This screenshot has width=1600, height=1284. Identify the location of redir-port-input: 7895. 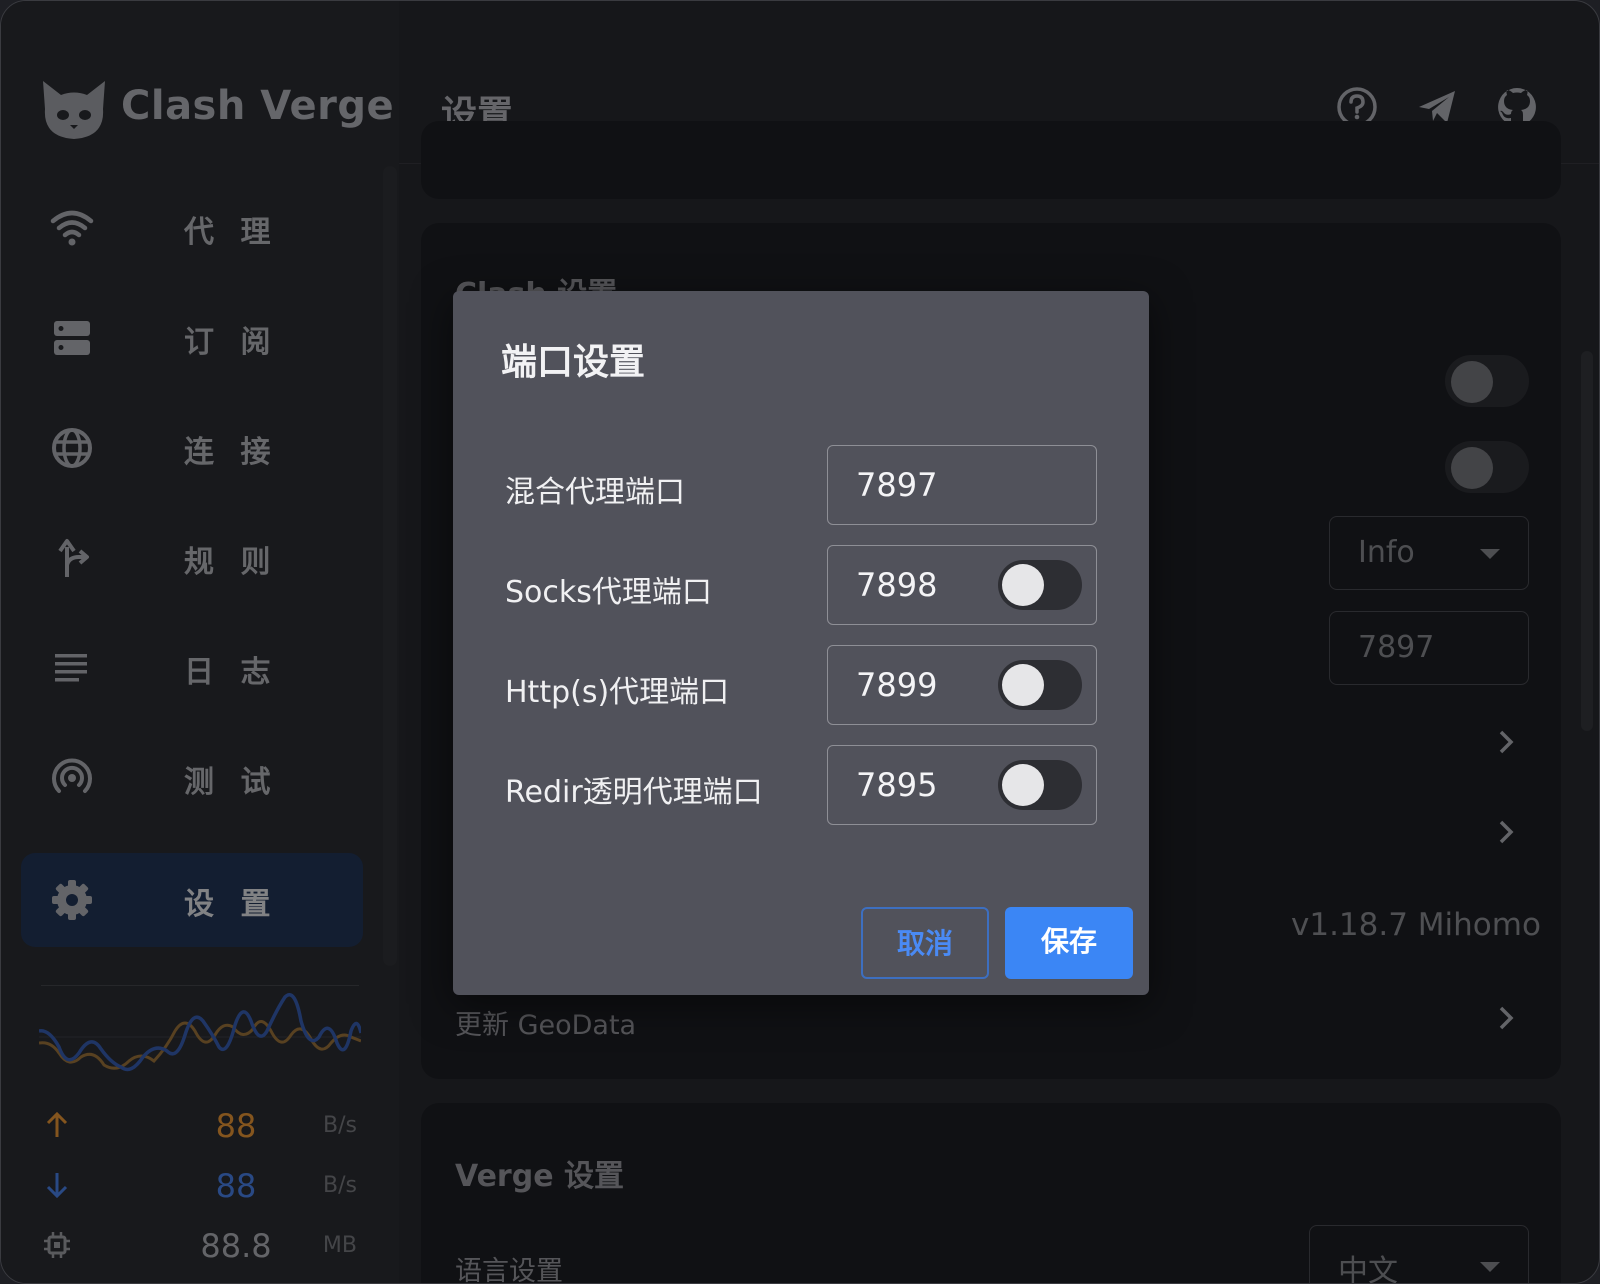
(962, 785).